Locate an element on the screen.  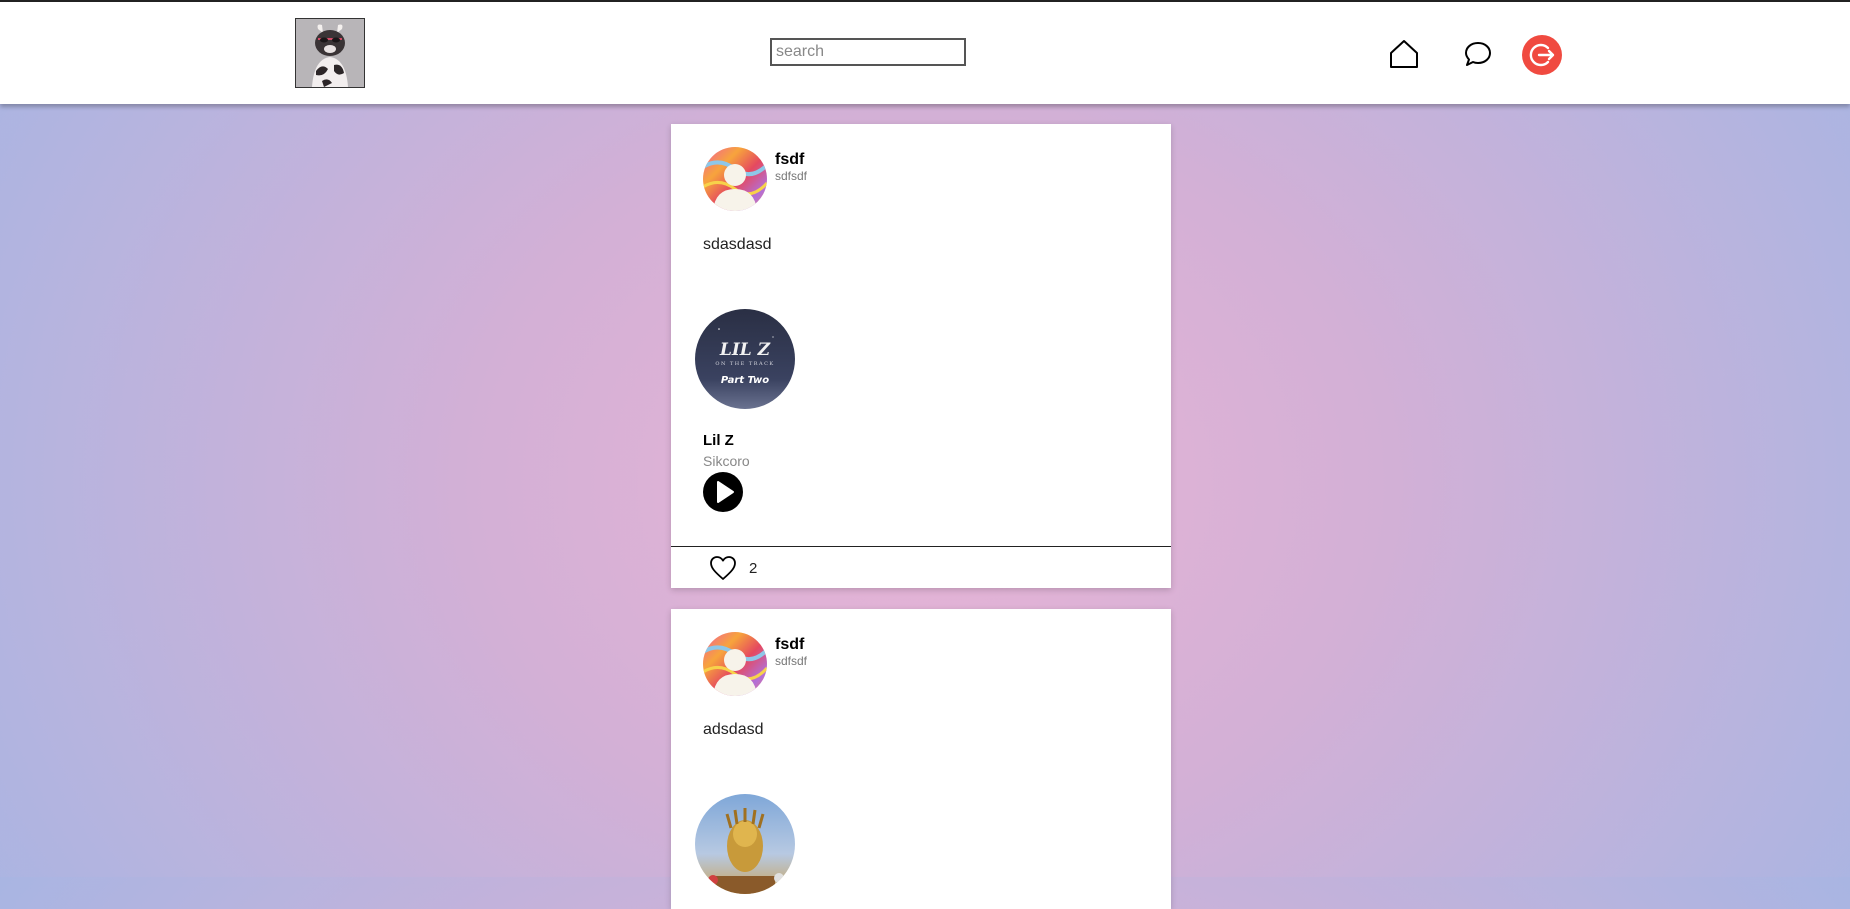
svg-text: ON THE TRACK is located at coordinates (744, 364).